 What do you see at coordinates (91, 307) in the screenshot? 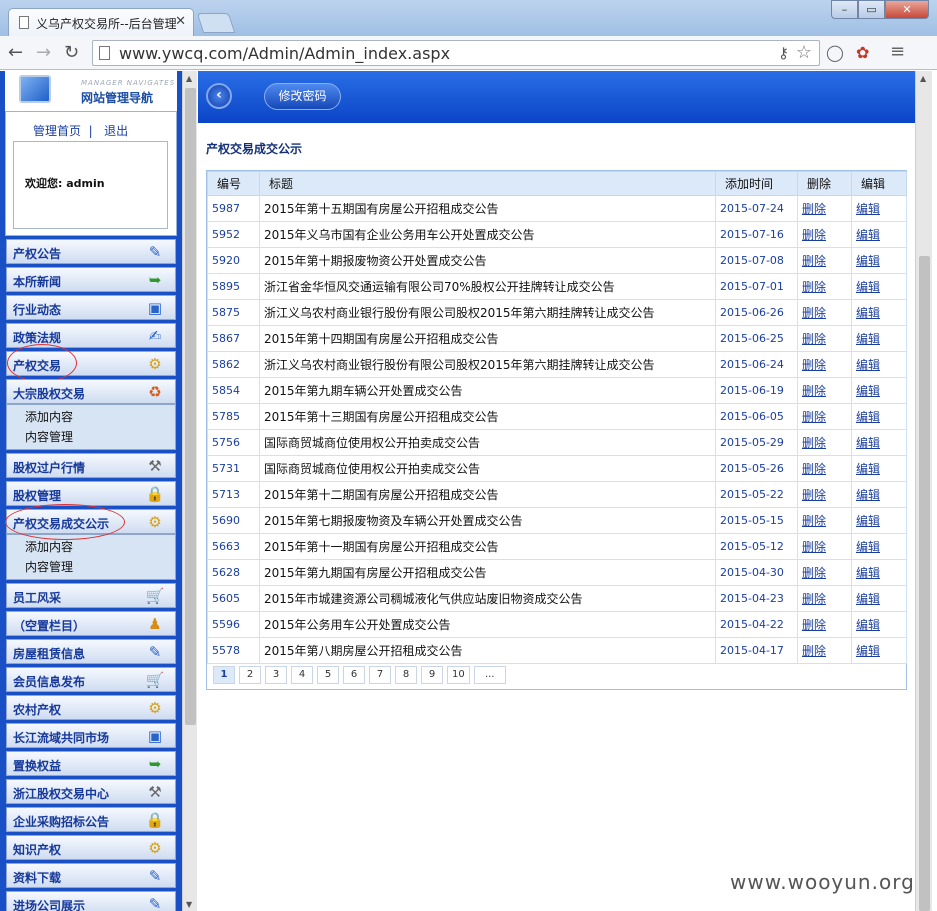
I see `menu-item: 行业动态 ▣` at bounding box center [91, 307].